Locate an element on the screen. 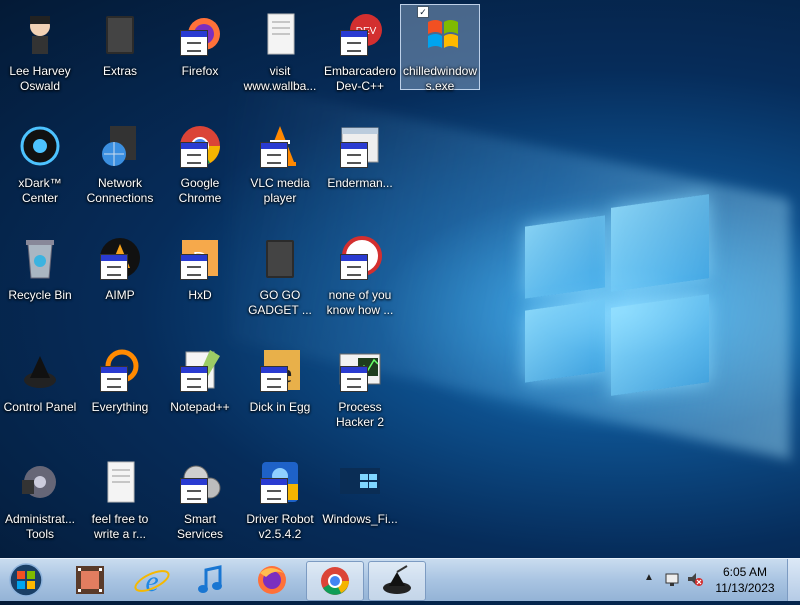  aimp-icon is located at coordinates (120, 258).